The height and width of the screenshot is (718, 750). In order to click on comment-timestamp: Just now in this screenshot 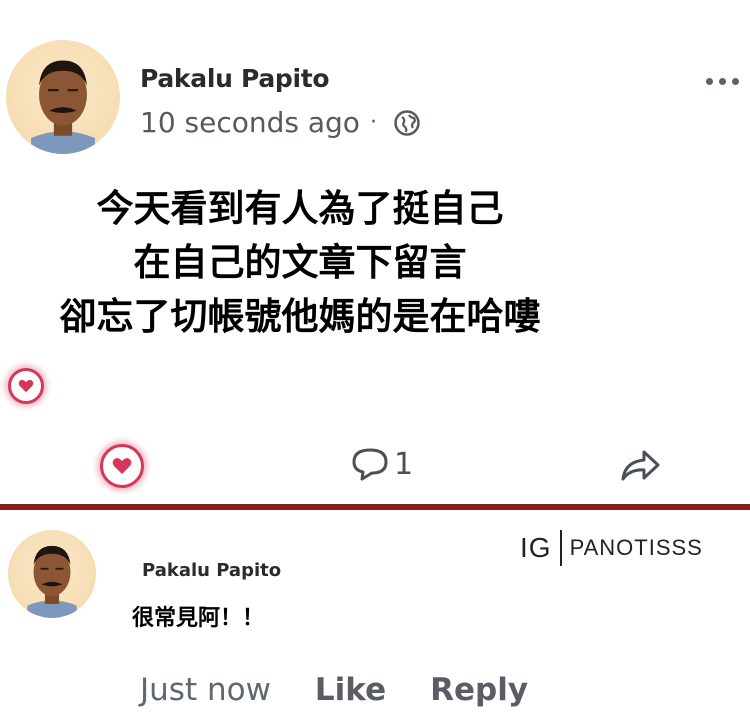, I will do `click(205, 690)`.